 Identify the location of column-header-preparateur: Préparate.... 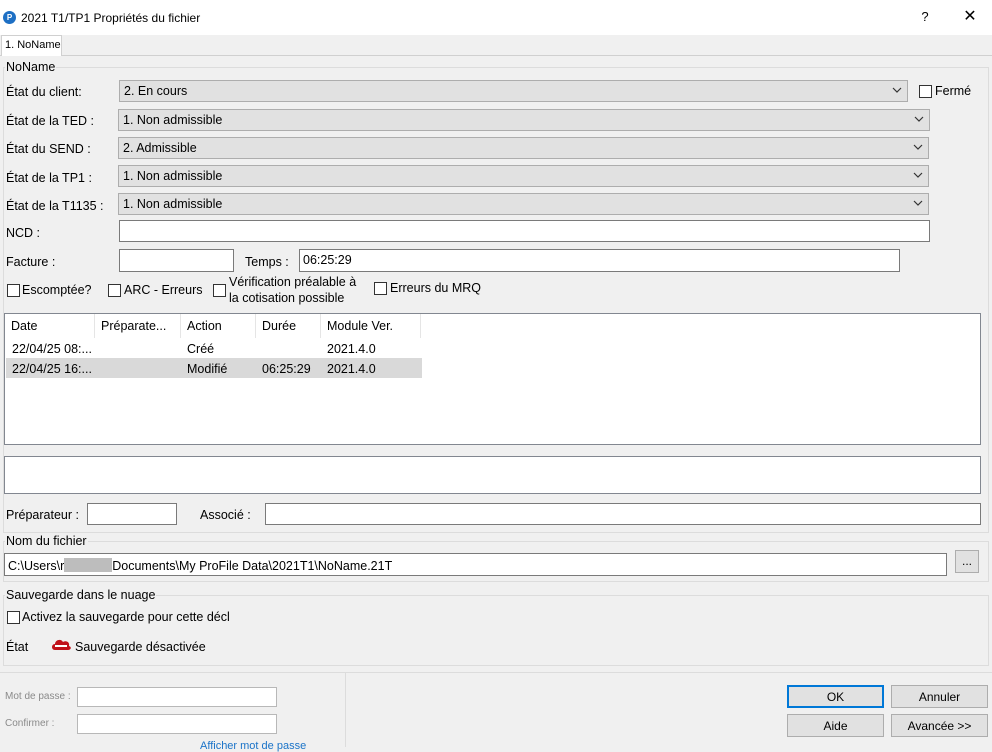
(138, 326).